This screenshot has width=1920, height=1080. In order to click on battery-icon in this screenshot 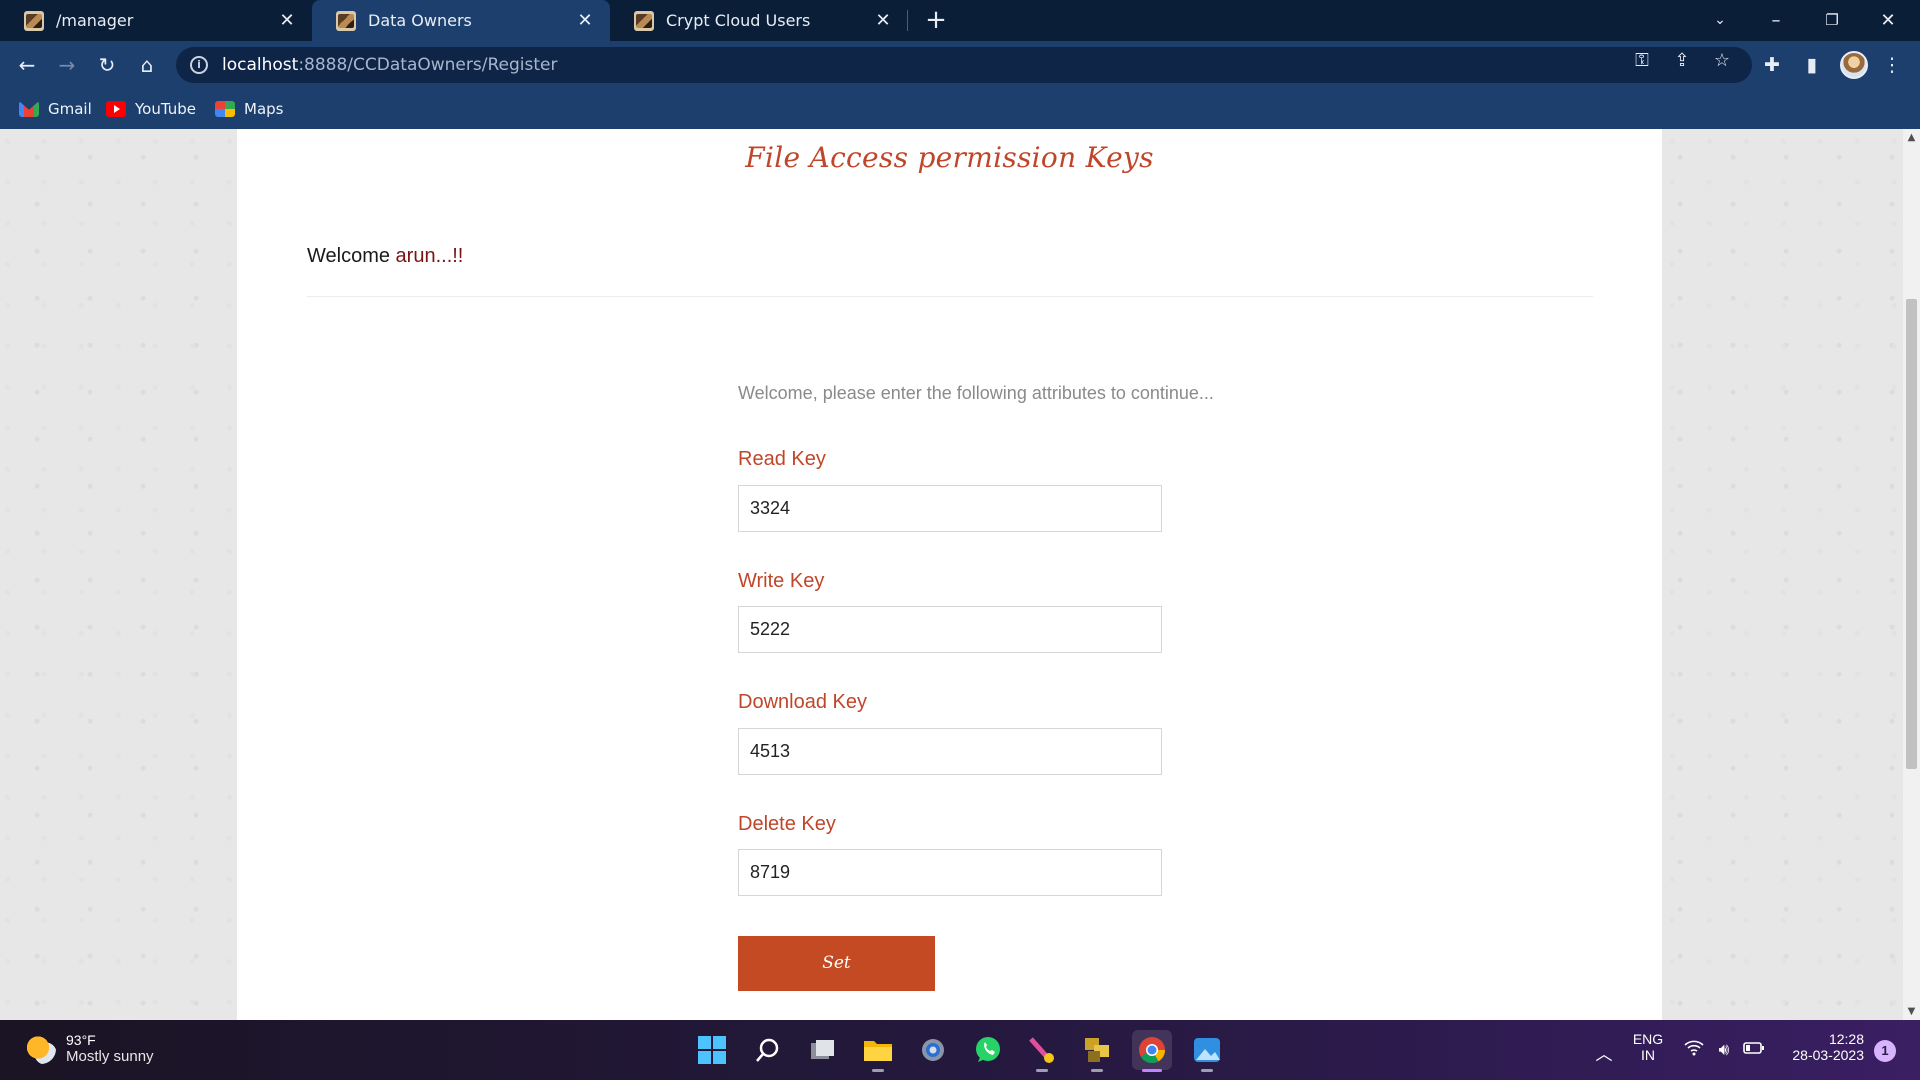, I will do `click(1754, 1050)`.